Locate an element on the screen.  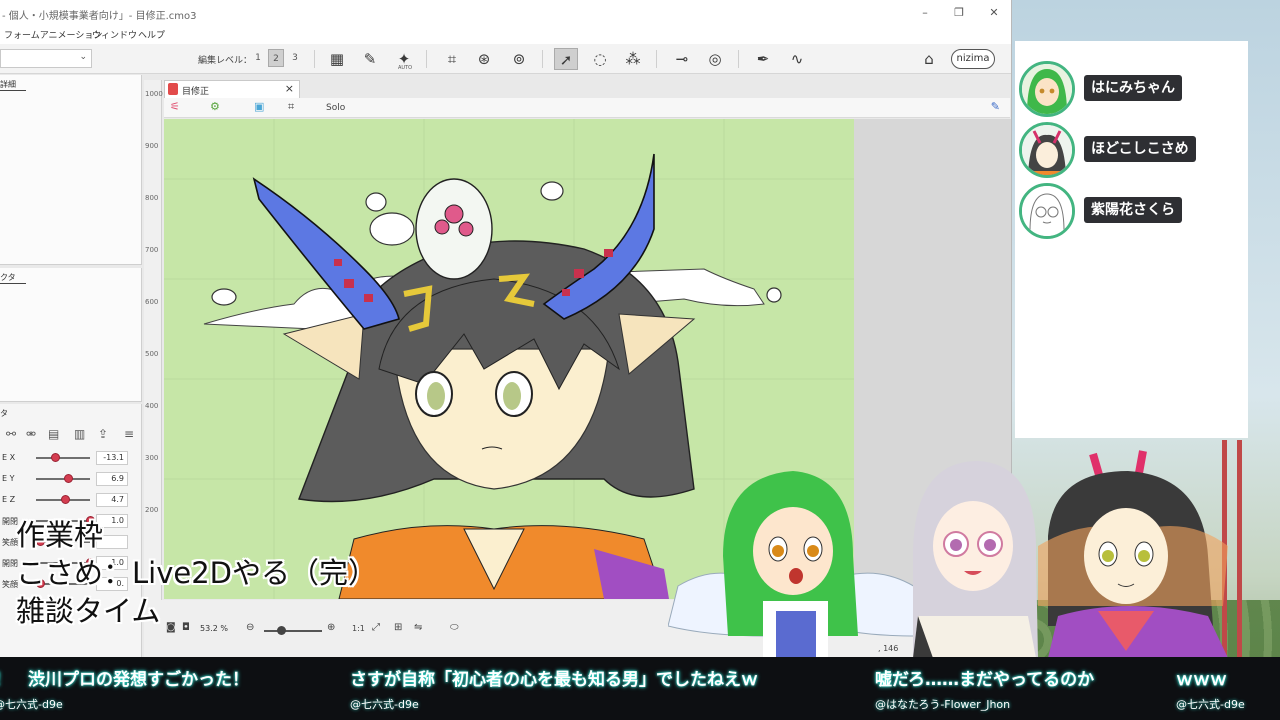
member-name: 紫陽花さくら is located at coordinates (1133, 210).